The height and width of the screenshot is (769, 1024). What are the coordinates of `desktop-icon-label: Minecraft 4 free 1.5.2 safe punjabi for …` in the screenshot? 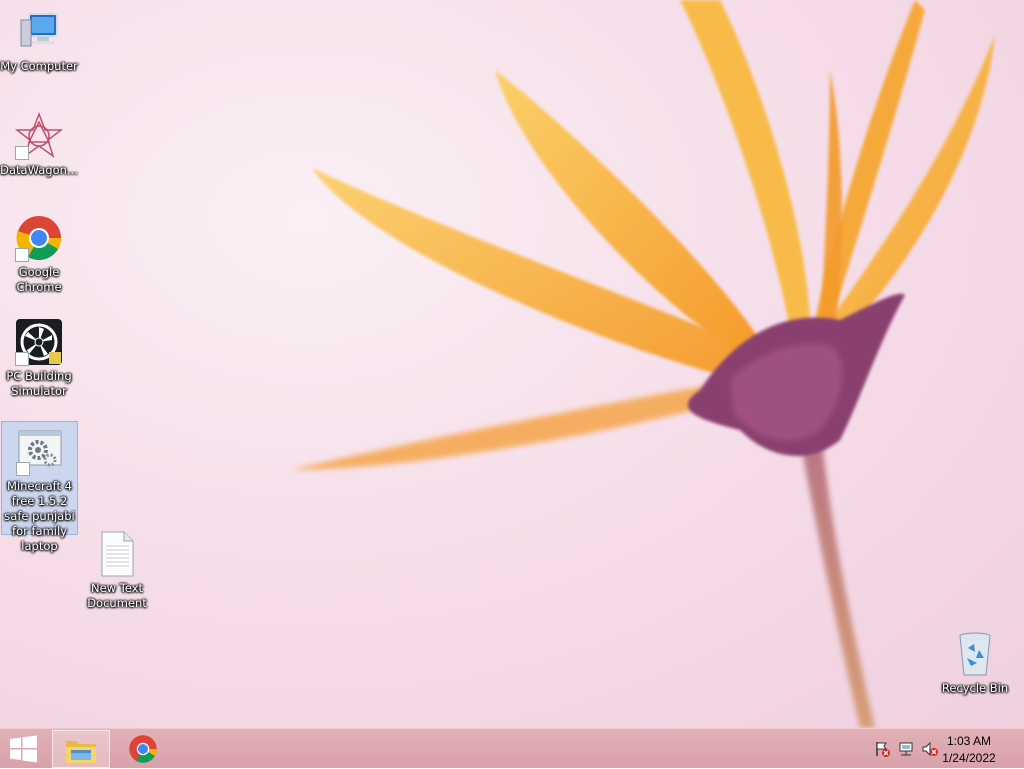 It's located at (39, 516).